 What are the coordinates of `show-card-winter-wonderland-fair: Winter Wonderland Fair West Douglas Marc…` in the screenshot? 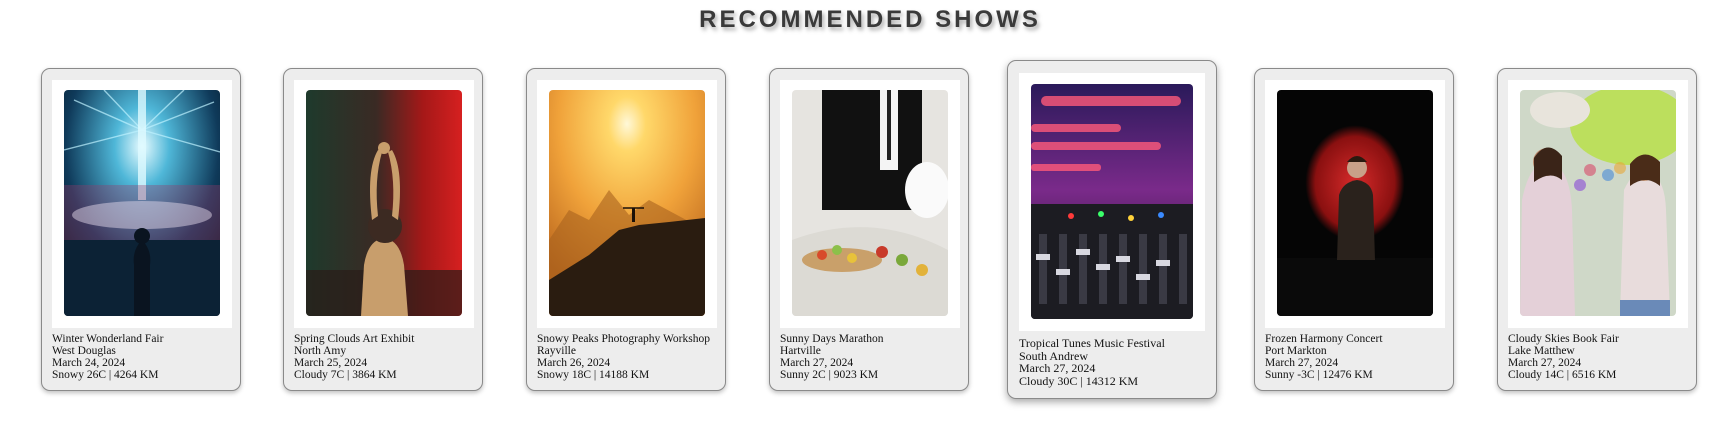 It's located at (141, 229).